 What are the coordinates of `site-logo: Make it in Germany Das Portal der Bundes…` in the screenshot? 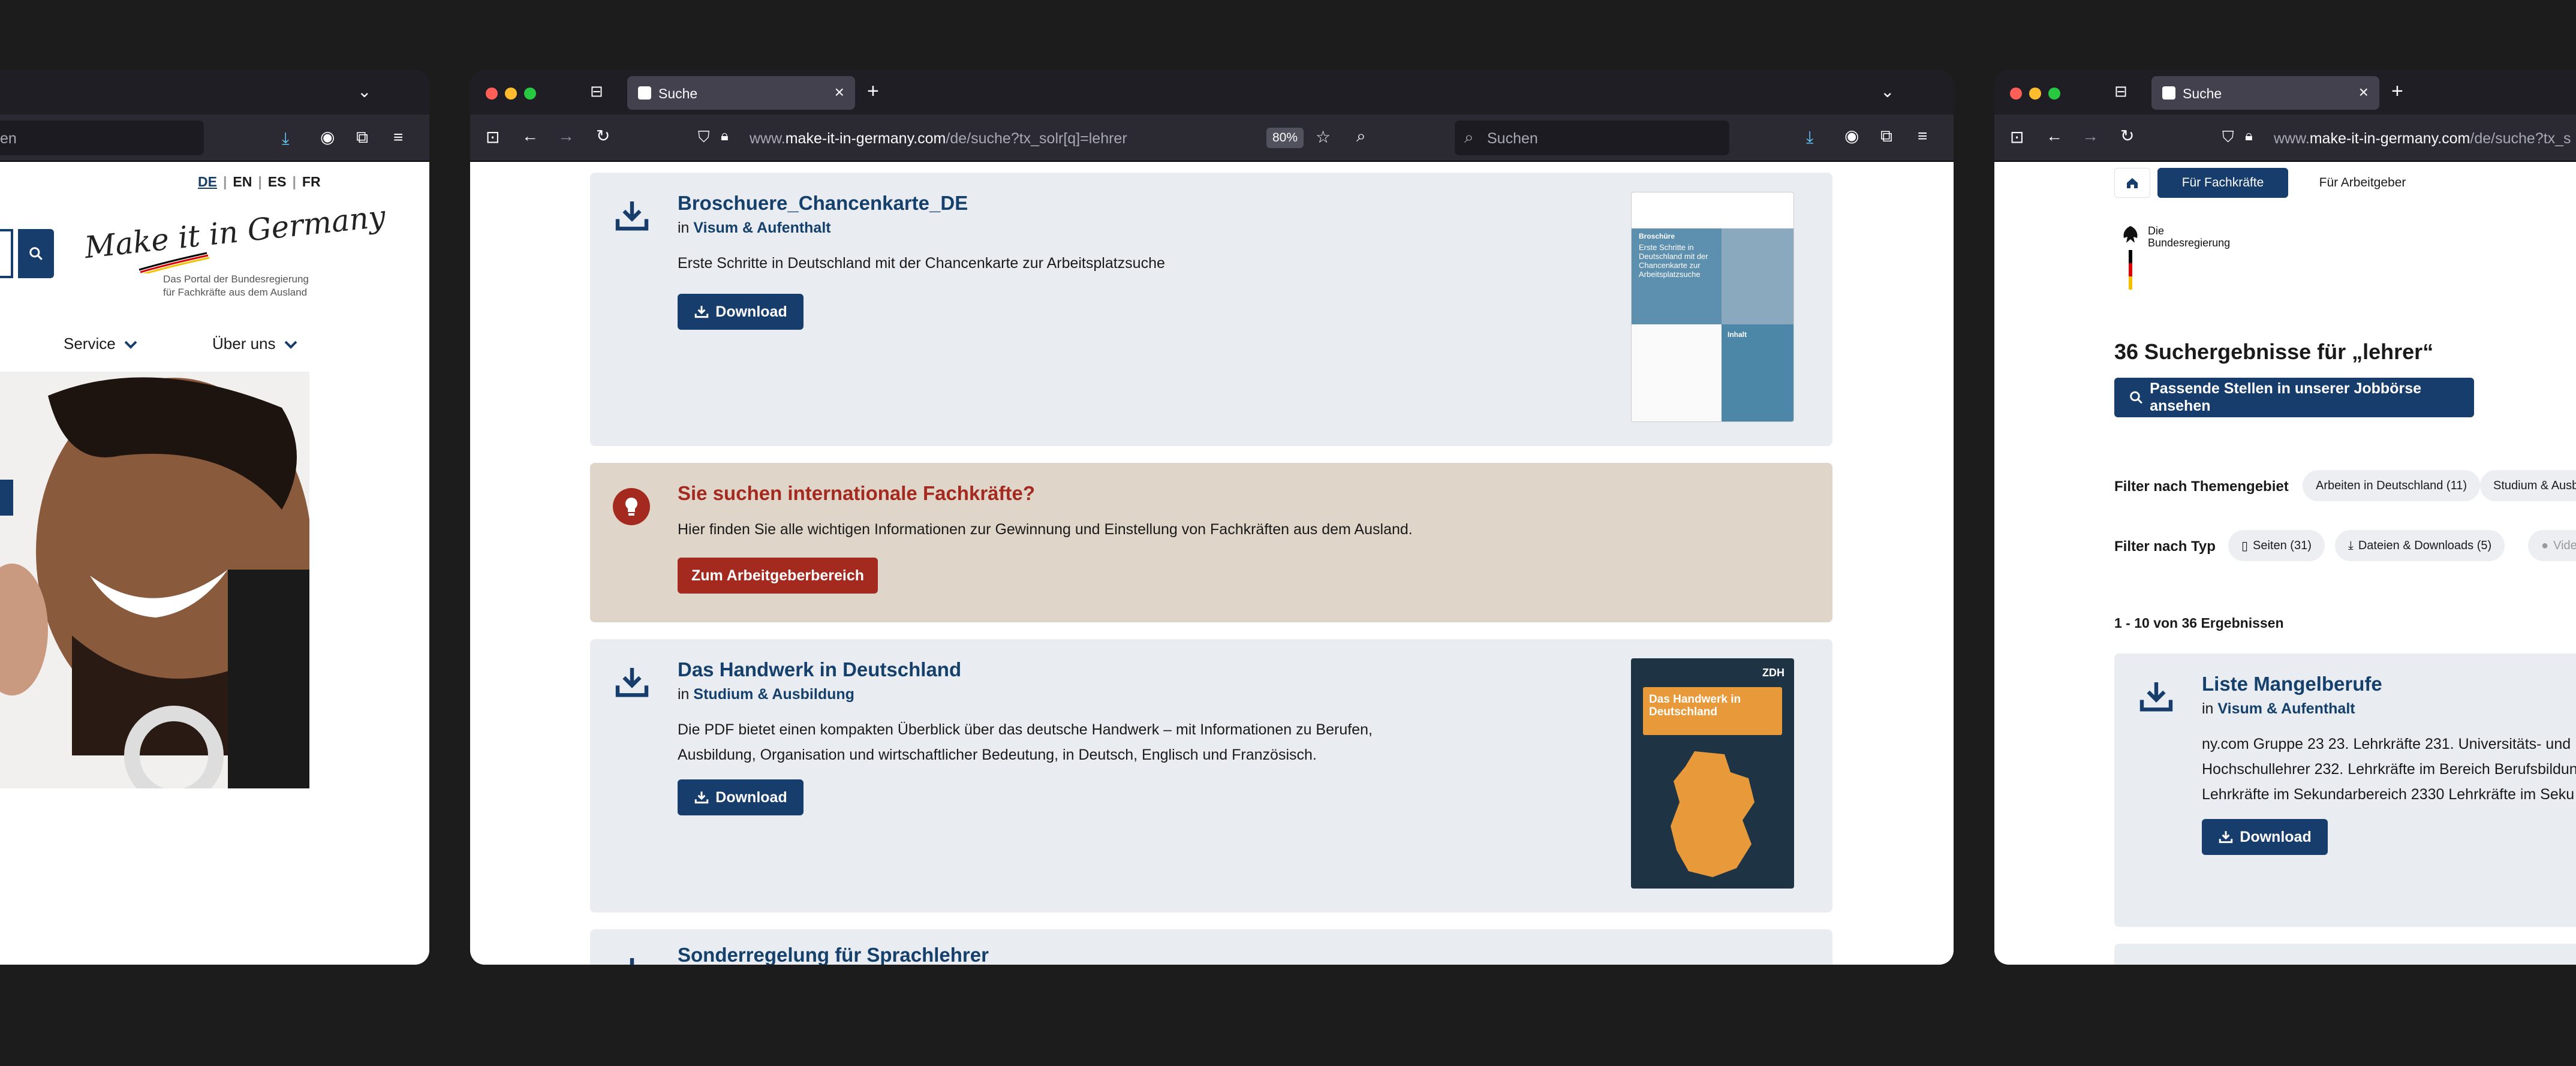 It's located at (233, 249).